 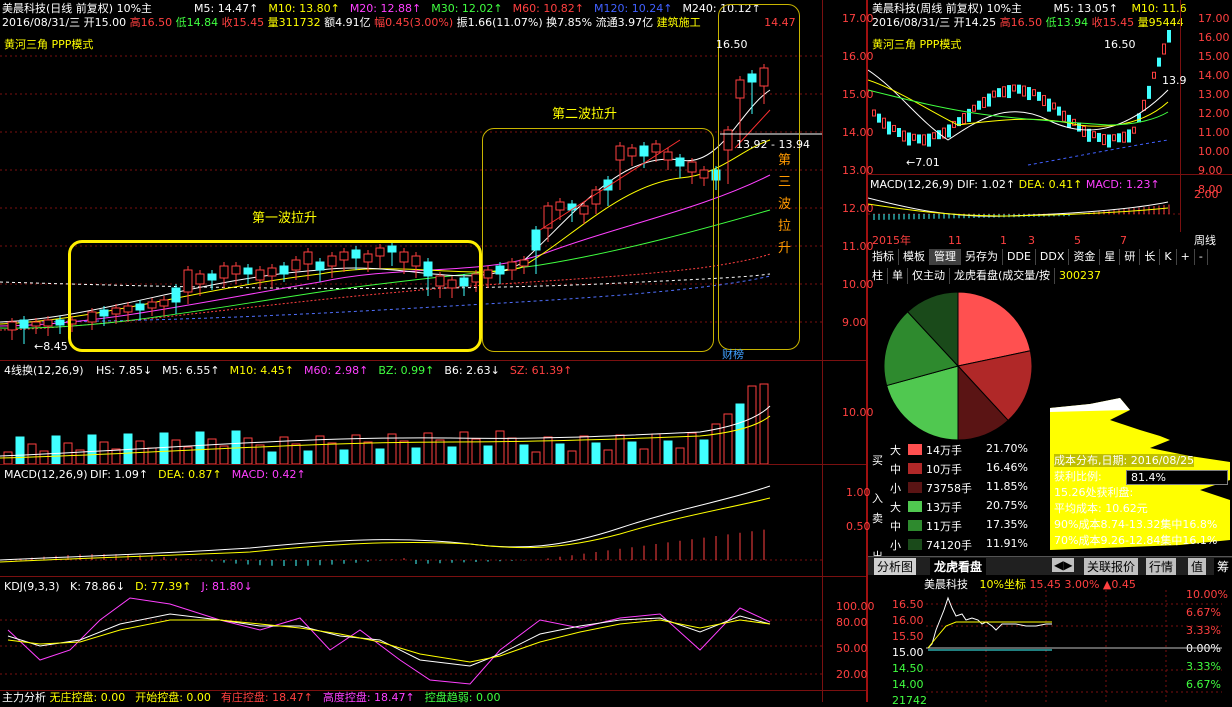 I want to click on low-price-mark: ←8.45, so click(x=51, y=346).